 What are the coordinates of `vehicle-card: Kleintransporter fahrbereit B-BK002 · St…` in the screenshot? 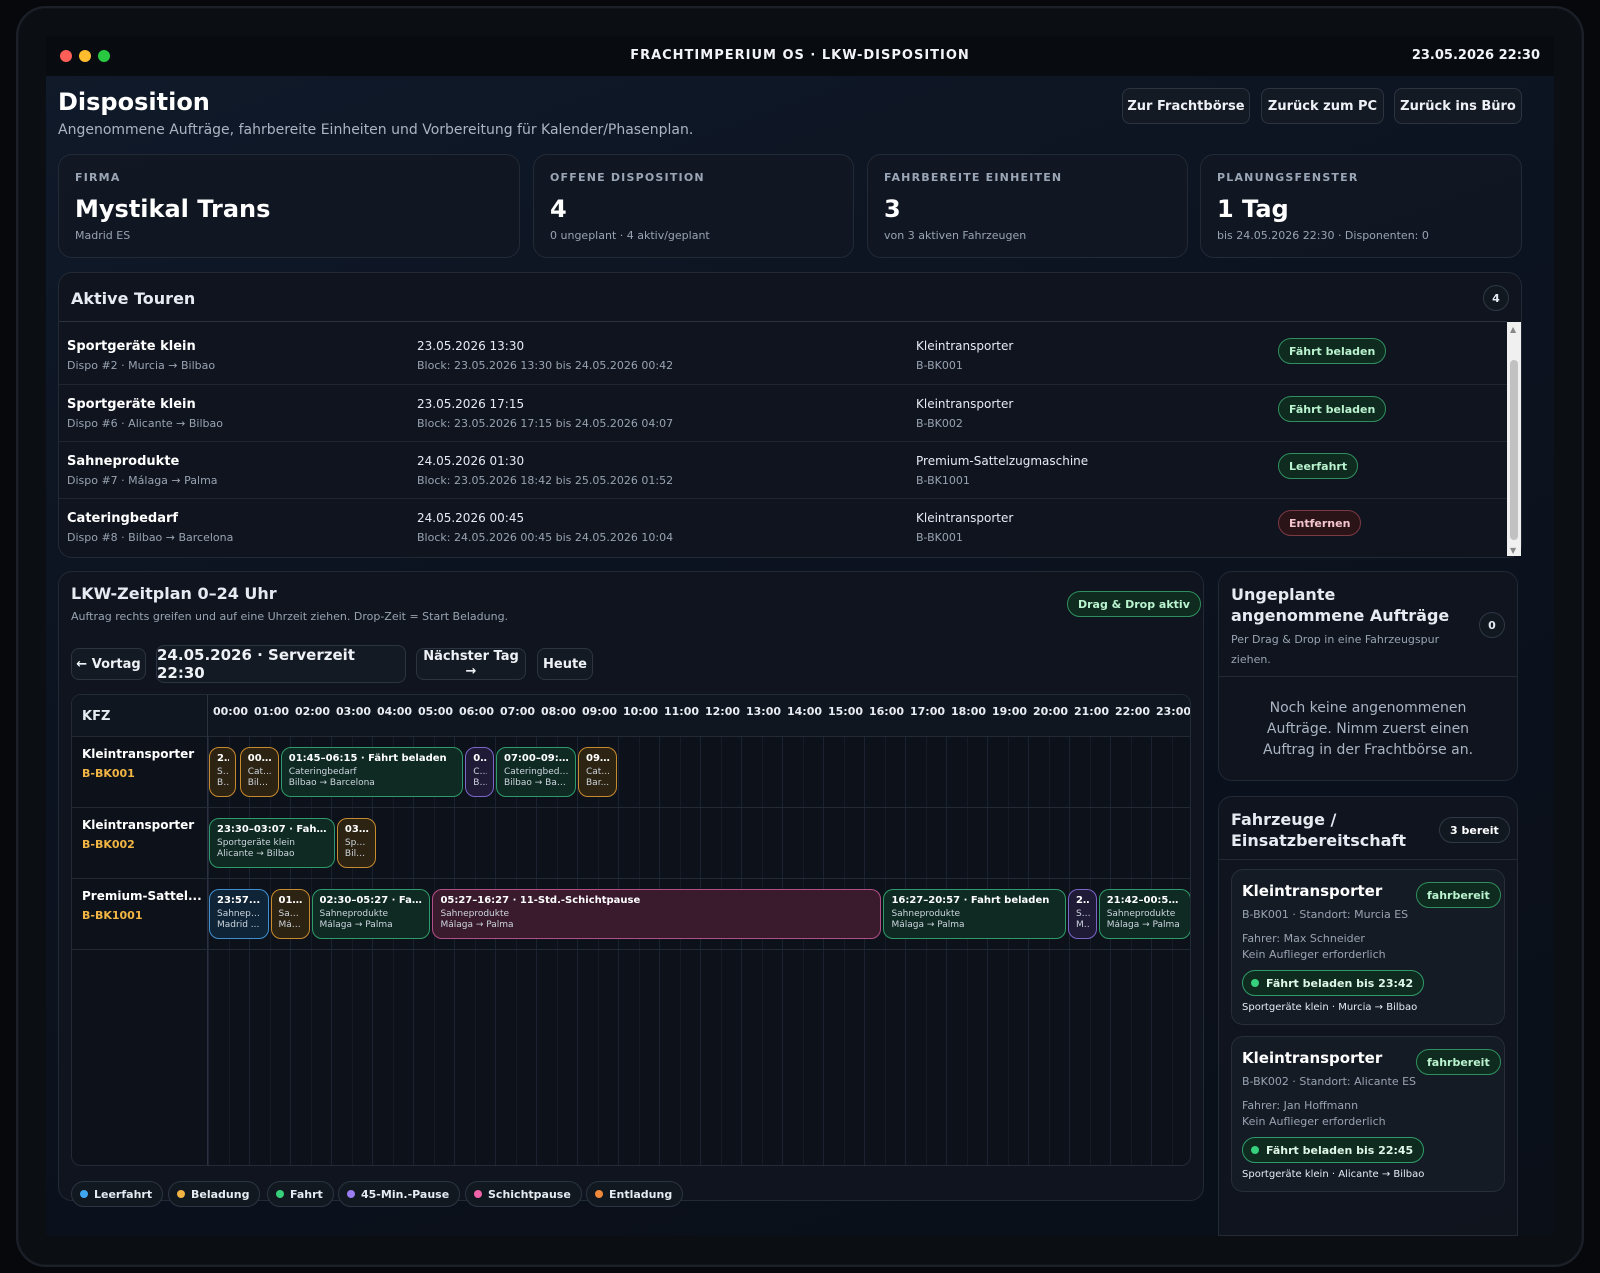 It's located at (1368, 1114).